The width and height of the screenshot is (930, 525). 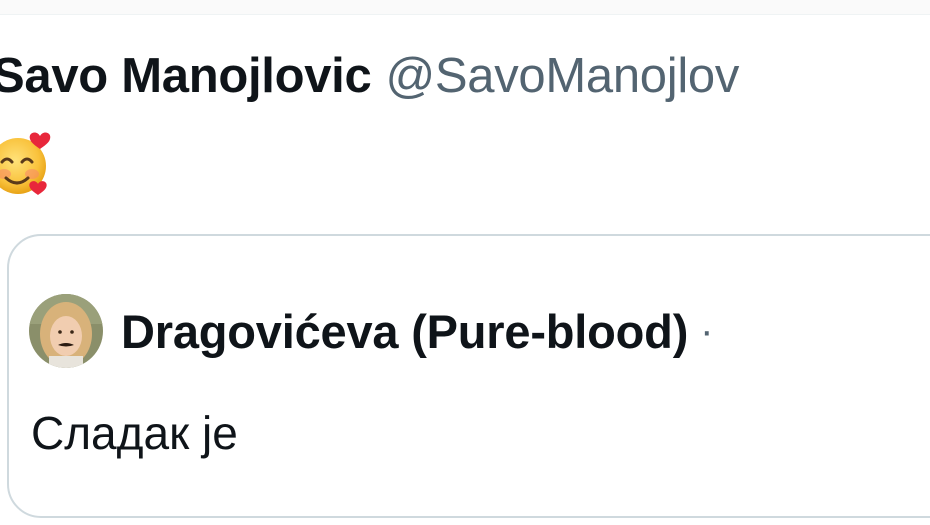 What do you see at coordinates (134, 433) in the screenshot?
I see `quoted-tweet-text: Сладак је` at bounding box center [134, 433].